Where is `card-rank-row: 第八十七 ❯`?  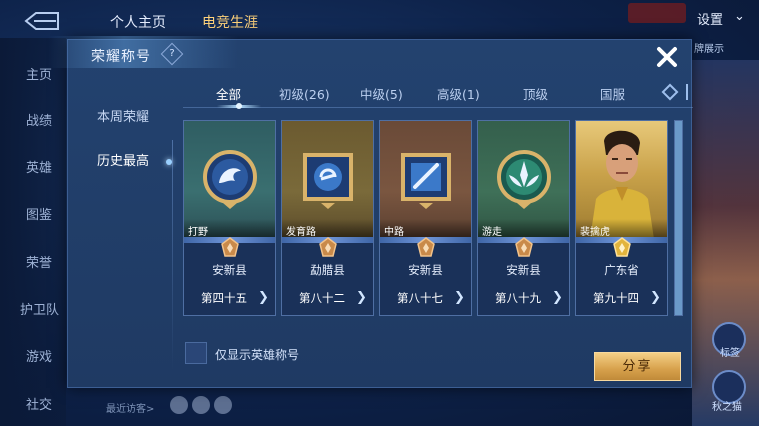
card-rank-row: 第八十七 ❯ is located at coordinates (425, 298).